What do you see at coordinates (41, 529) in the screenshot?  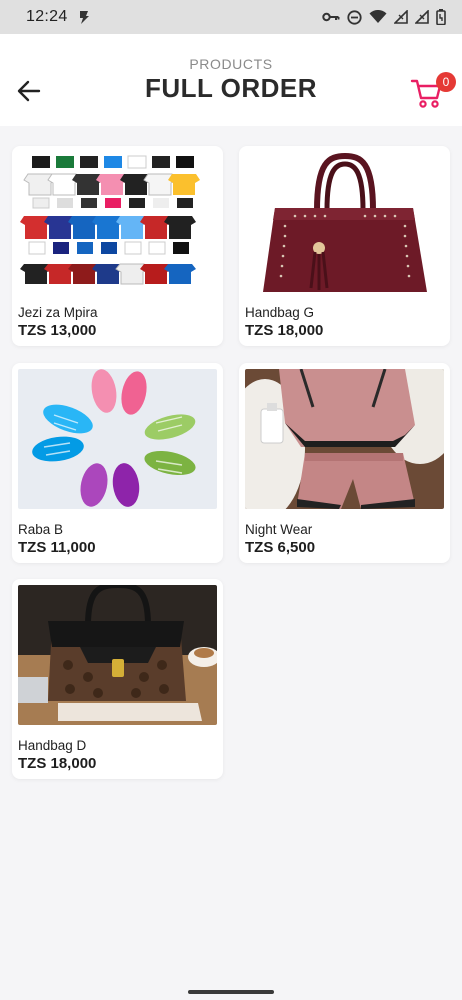 I see `product-name: Raba B` at bounding box center [41, 529].